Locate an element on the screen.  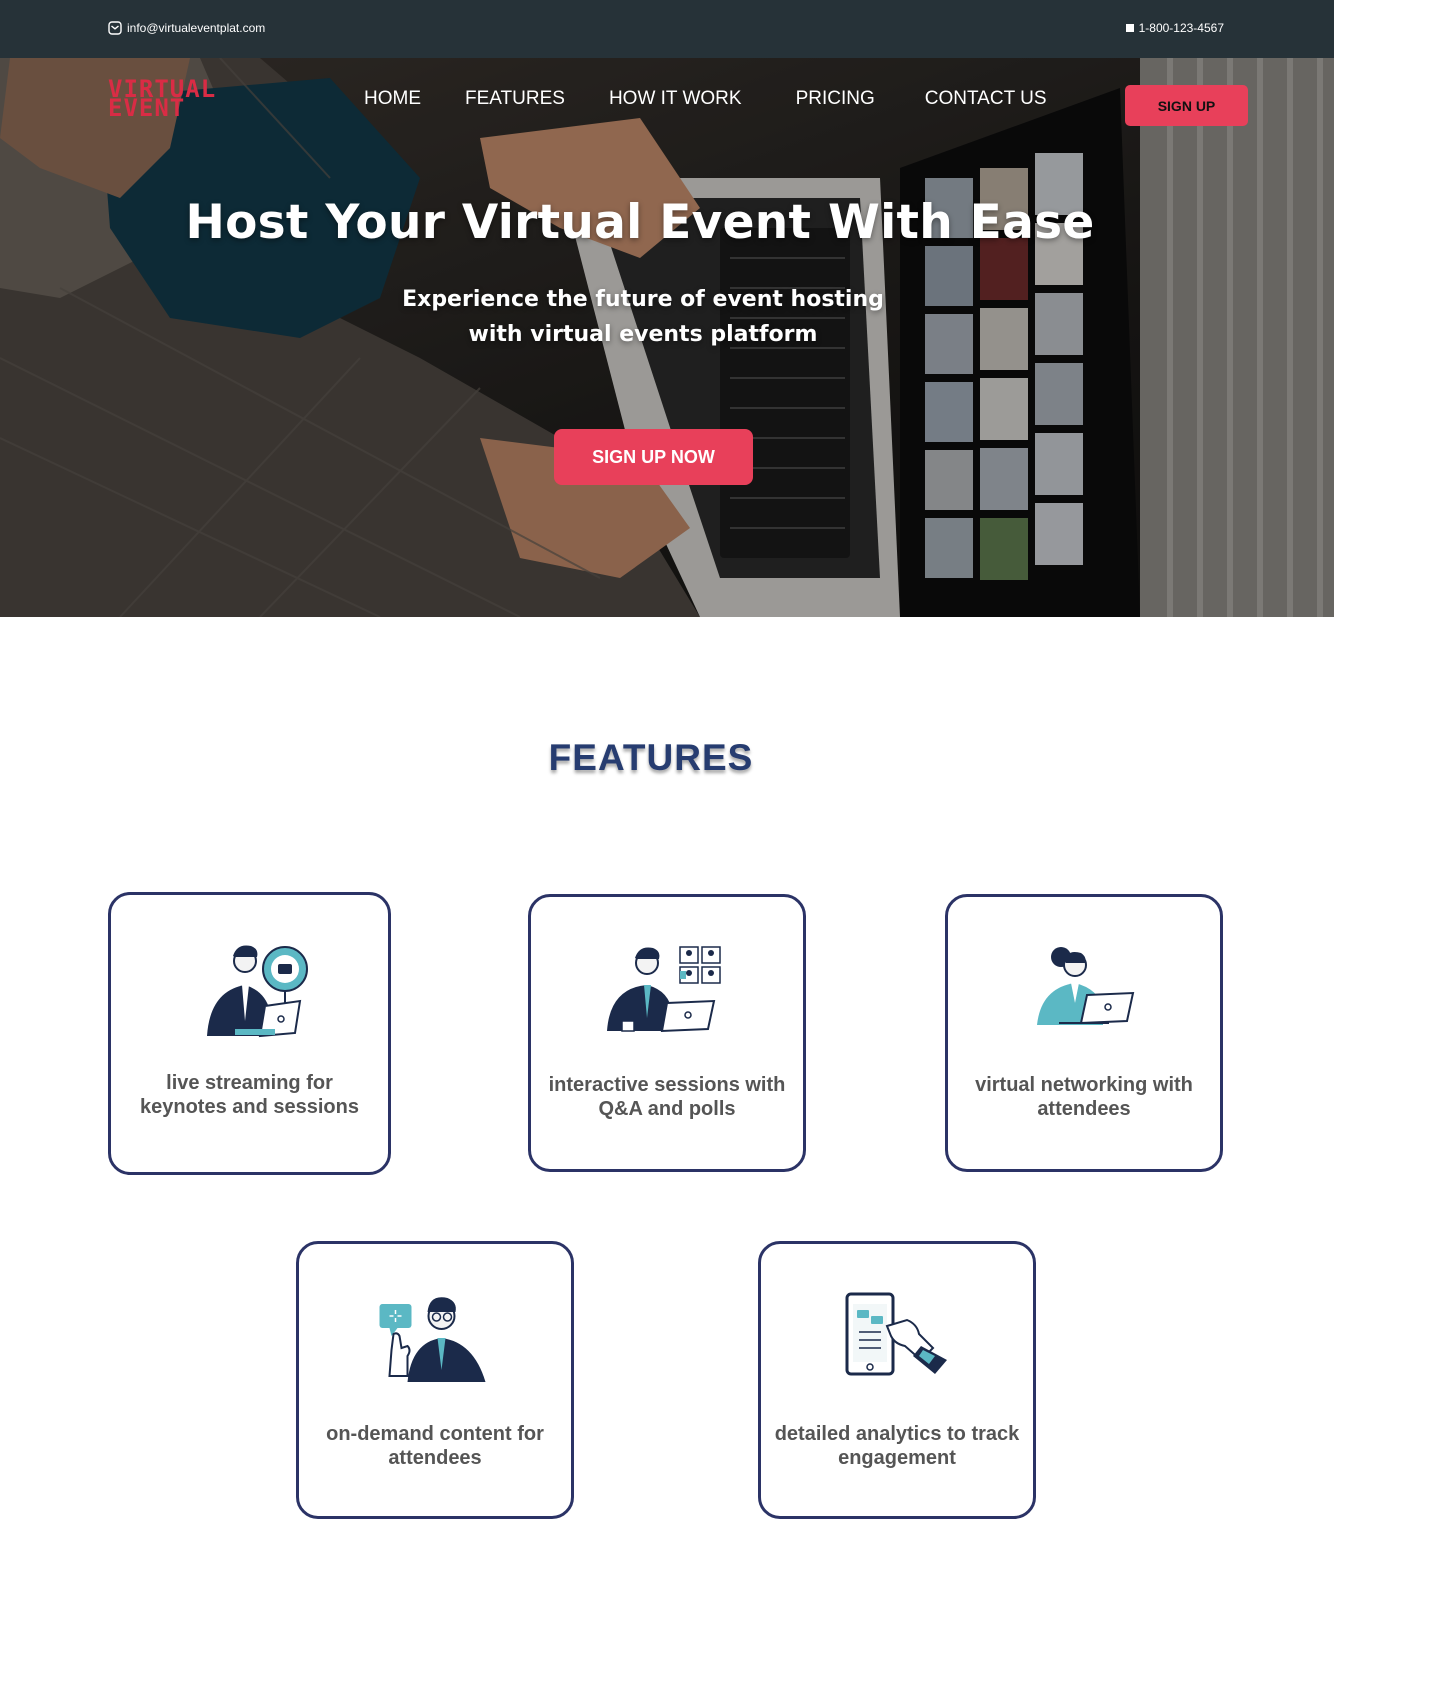
sign-up-button: SIGN UP is located at coordinates (1186, 105).